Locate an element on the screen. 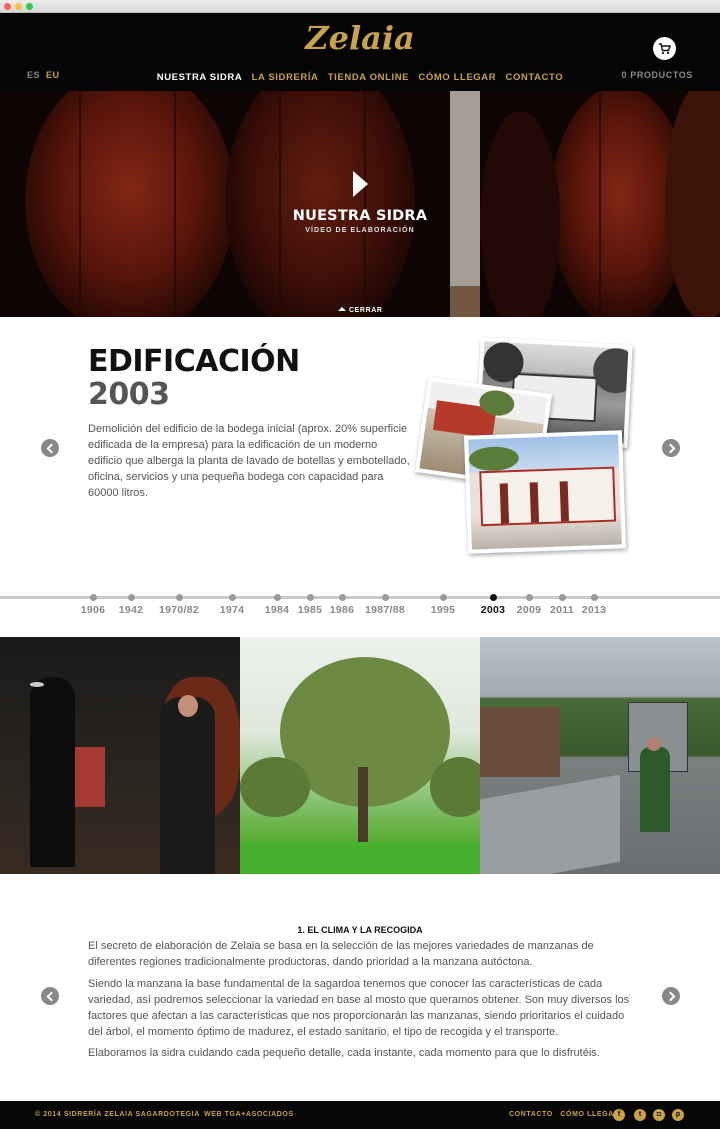  nav-la-sidreria: LA SIDRERÍA is located at coordinates (285, 77).